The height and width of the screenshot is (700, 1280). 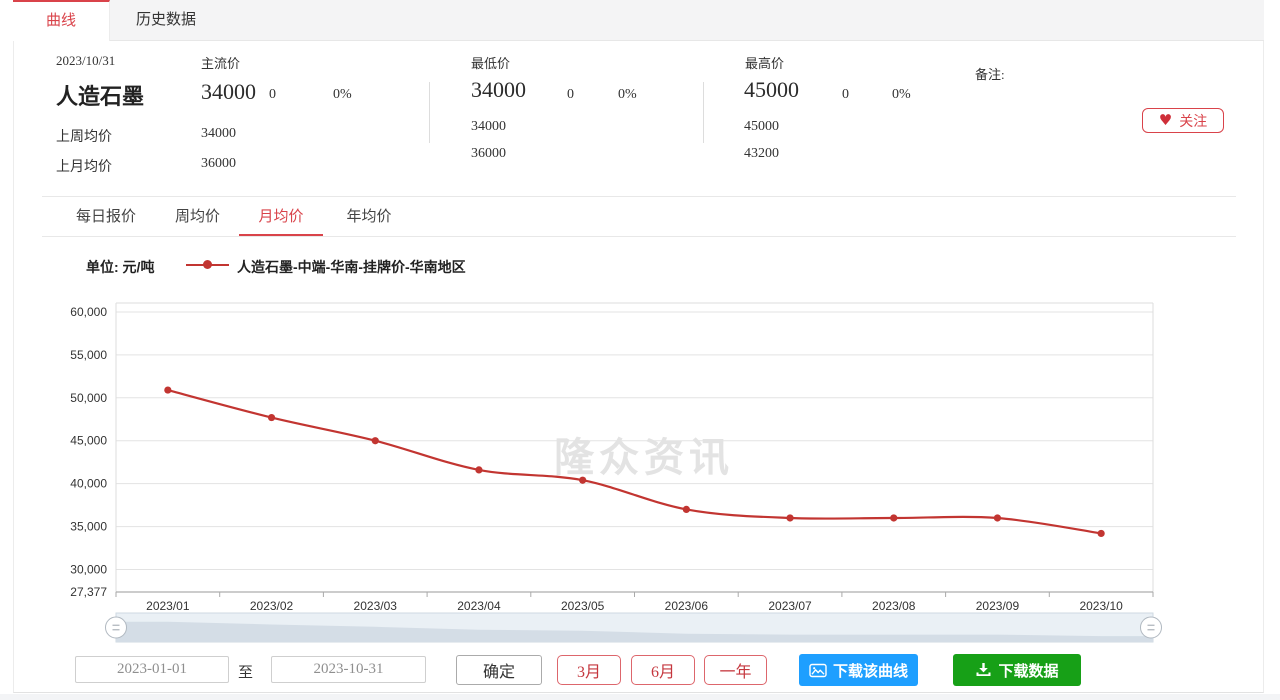 I want to click on heart-icon: ♥, so click(x=1165, y=120).